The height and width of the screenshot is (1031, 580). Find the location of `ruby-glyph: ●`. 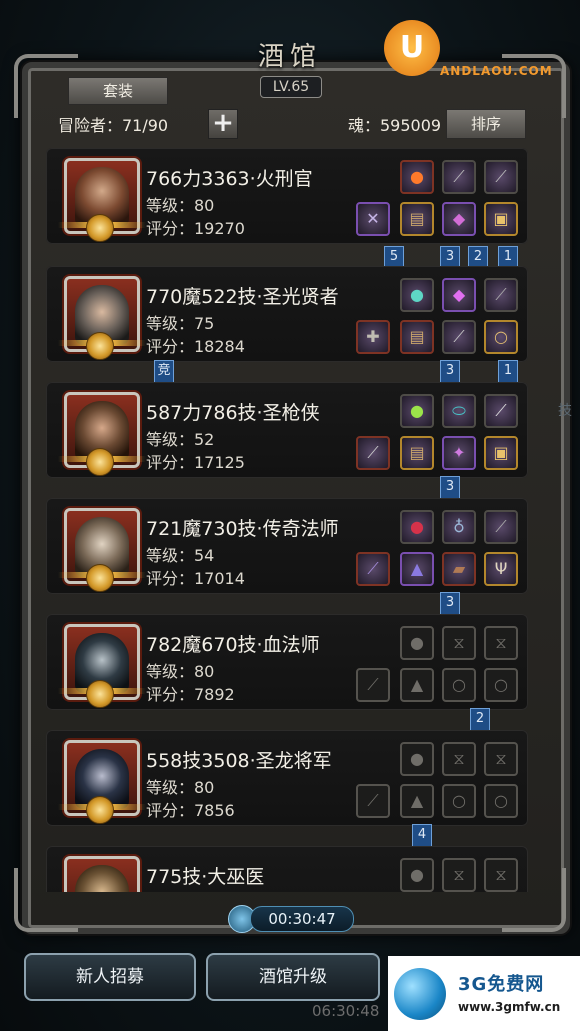

ruby-glyph: ● is located at coordinates (417, 526).